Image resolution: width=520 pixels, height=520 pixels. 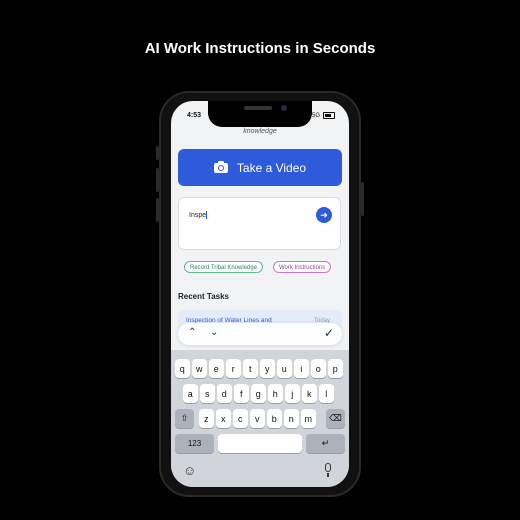 What do you see at coordinates (335, 418) in the screenshot?
I see `delete-key: ⌫` at bounding box center [335, 418].